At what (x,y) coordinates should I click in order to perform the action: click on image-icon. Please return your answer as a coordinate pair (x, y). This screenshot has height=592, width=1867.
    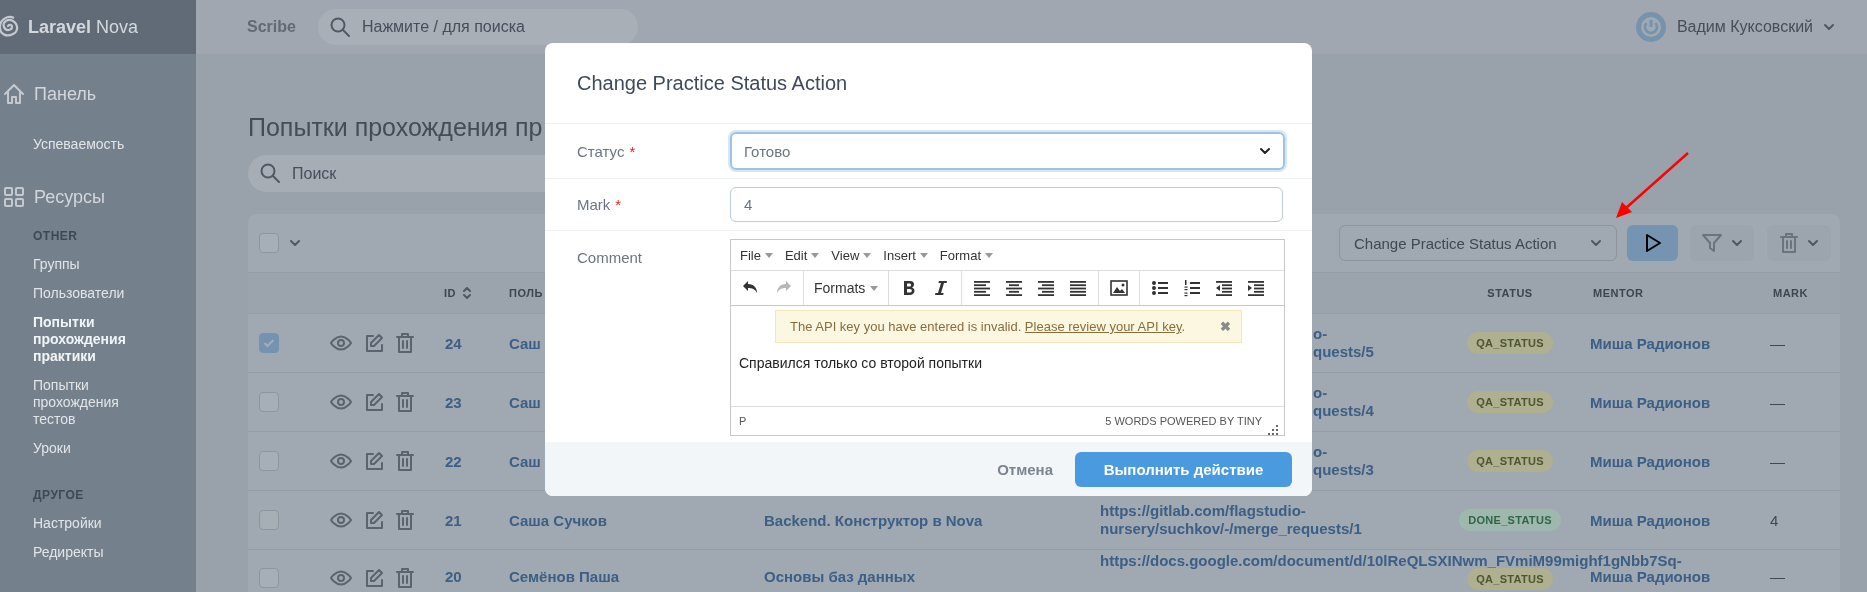
    Looking at the image, I should click on (1119, 288).